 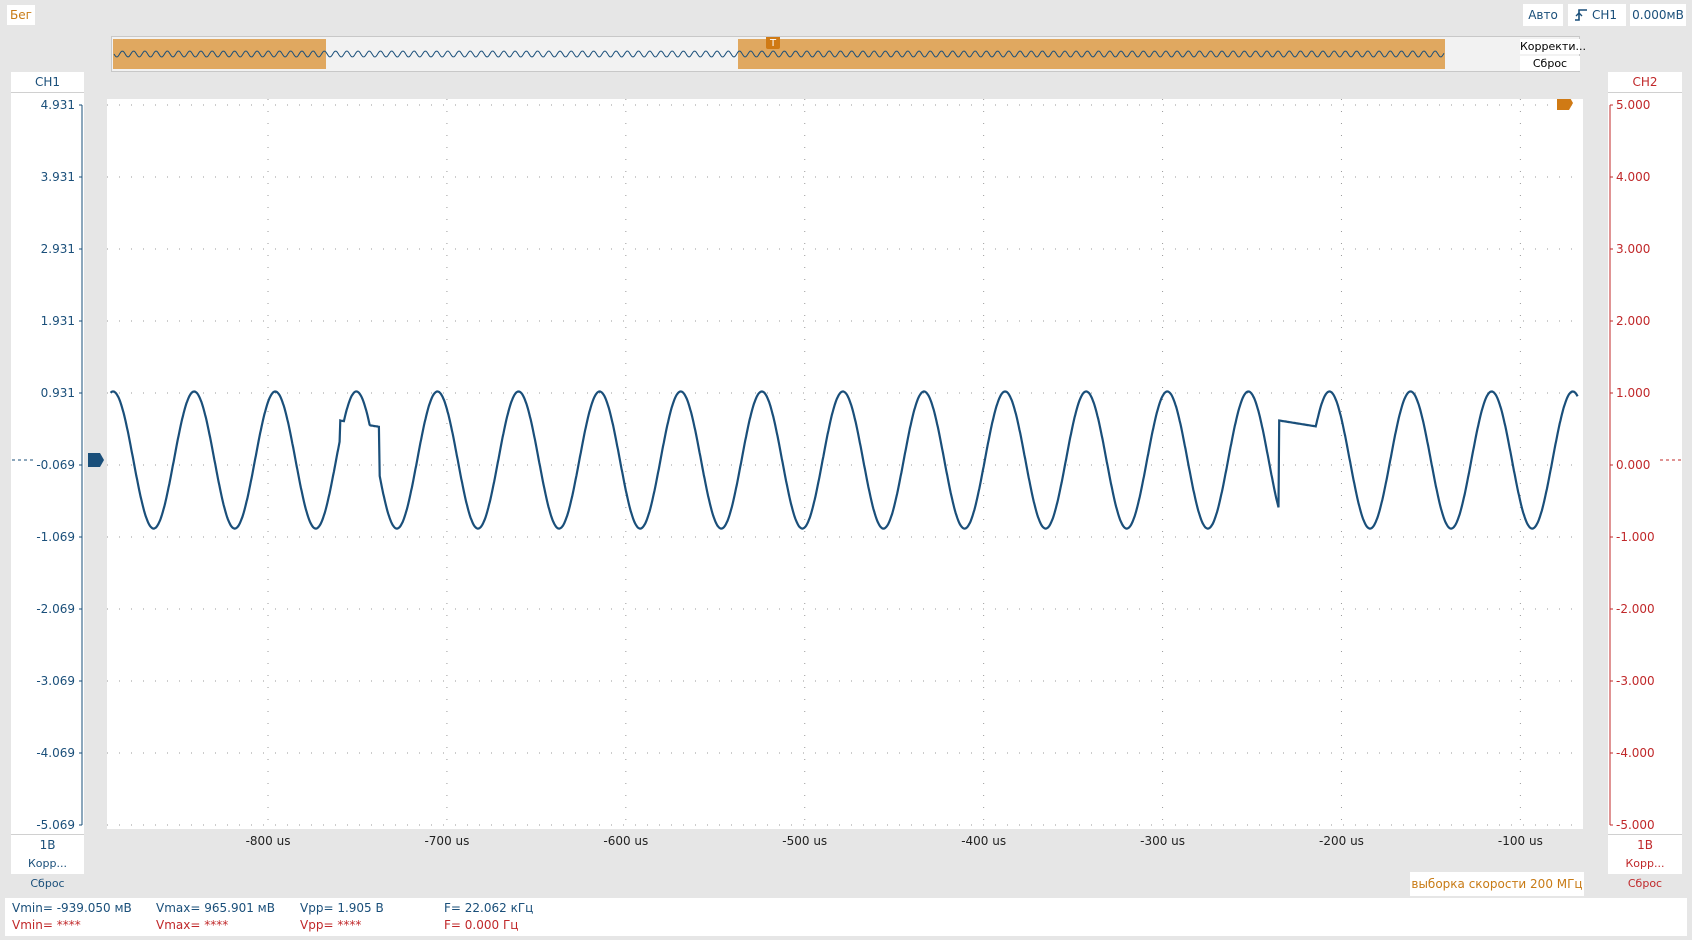 What do you see at coordinates (1162, 841) in the screenshot?
I see `x-tick-label: -300 us` at bounding box center [1162, 841].